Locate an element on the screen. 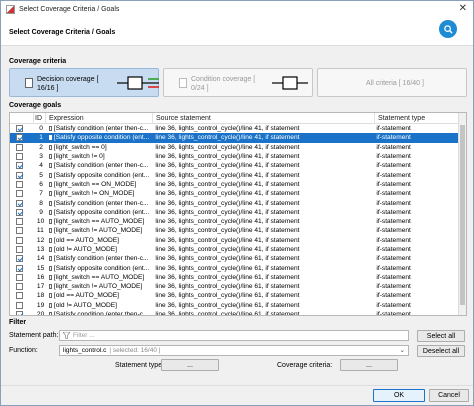 The height and width of the screenshot is (406, 474). scrollbar-thumb is located at coordinates (462, 215).